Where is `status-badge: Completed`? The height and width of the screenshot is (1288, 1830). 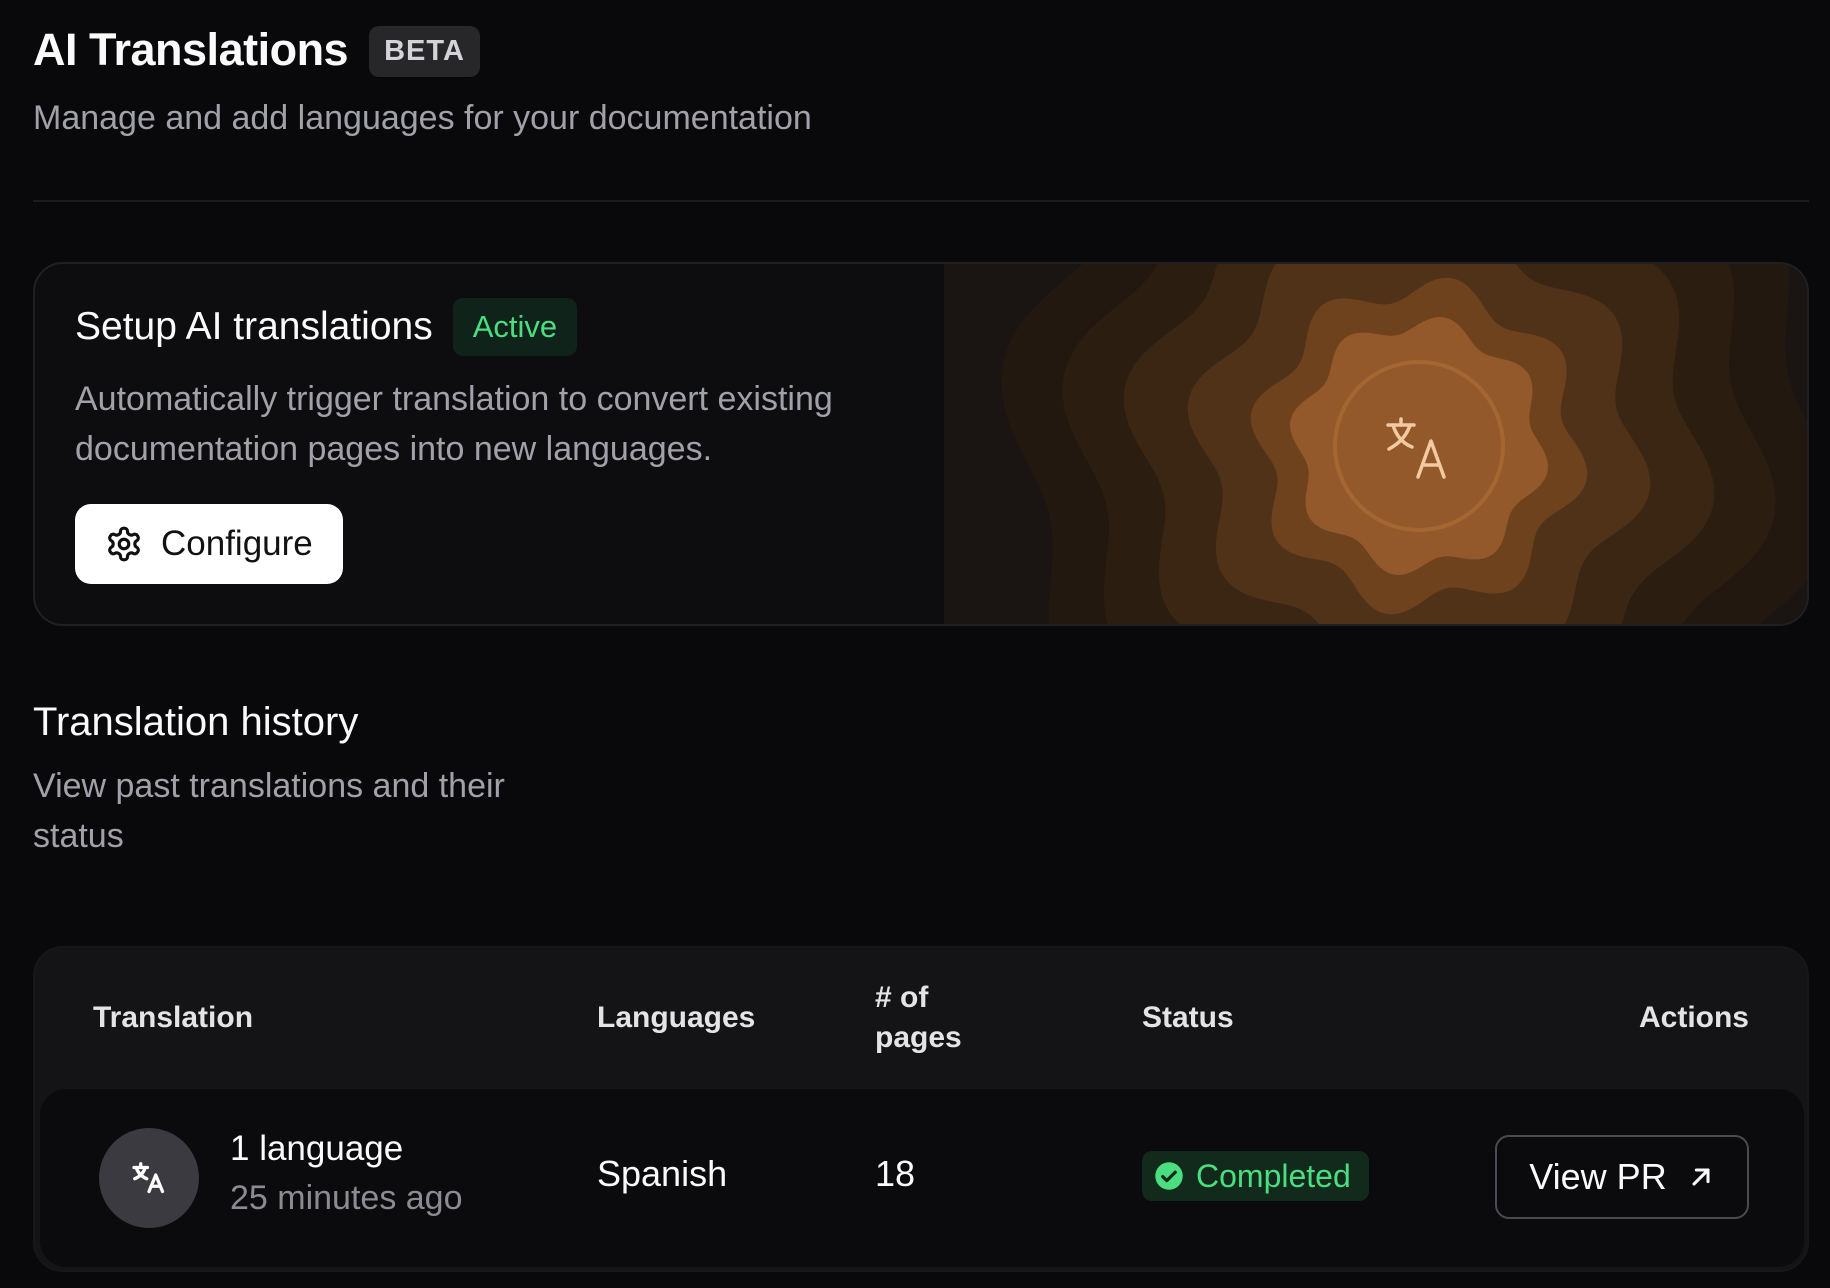
status-badge: Completed is located at coordinates (1255, 1176).